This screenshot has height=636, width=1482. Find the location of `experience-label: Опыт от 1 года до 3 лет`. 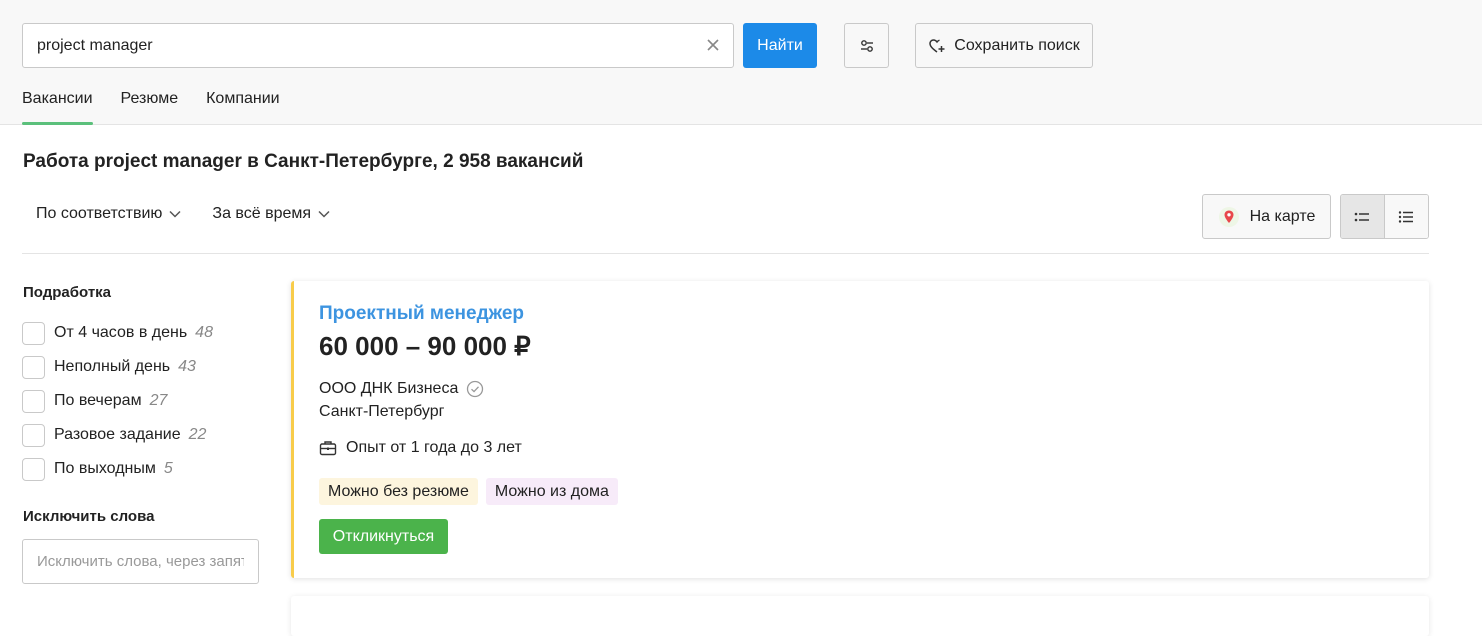

experience-label: Опыт от 1 года до 3 лет is located at coordinates (434, 447).